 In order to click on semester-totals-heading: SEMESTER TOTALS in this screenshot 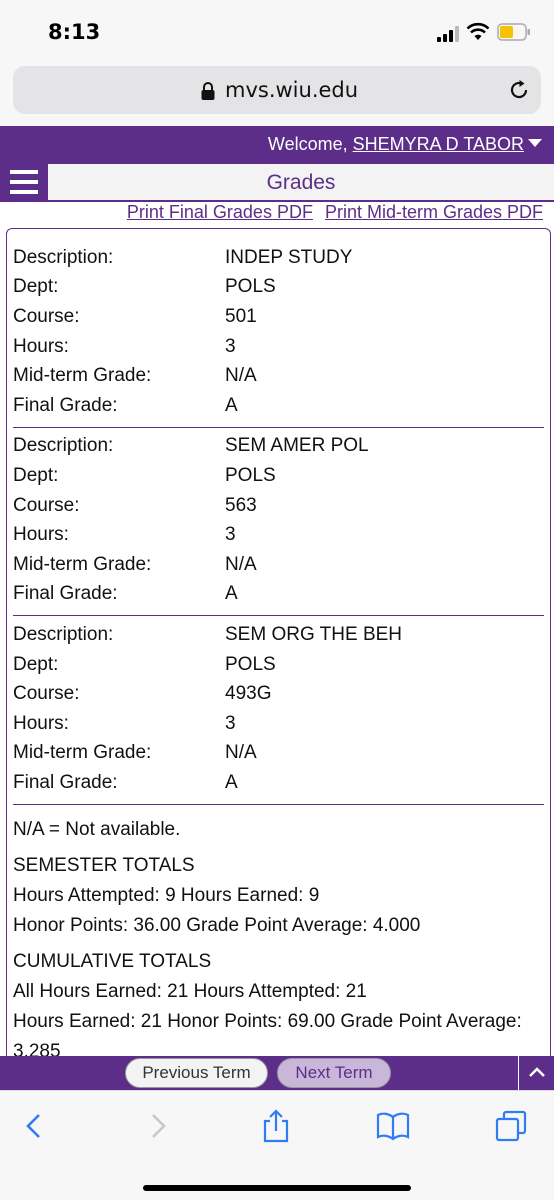, I will do `click(104, 865)`.